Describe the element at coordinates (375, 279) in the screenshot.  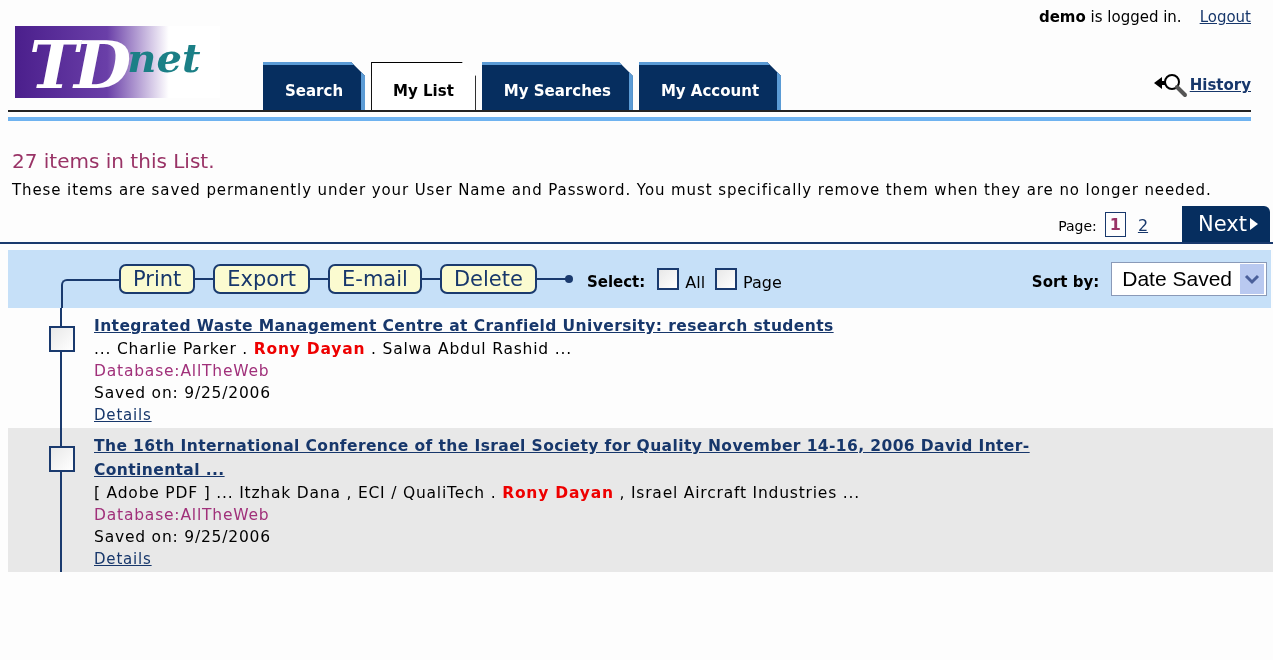
I see `action-button: E-mail` at that location.